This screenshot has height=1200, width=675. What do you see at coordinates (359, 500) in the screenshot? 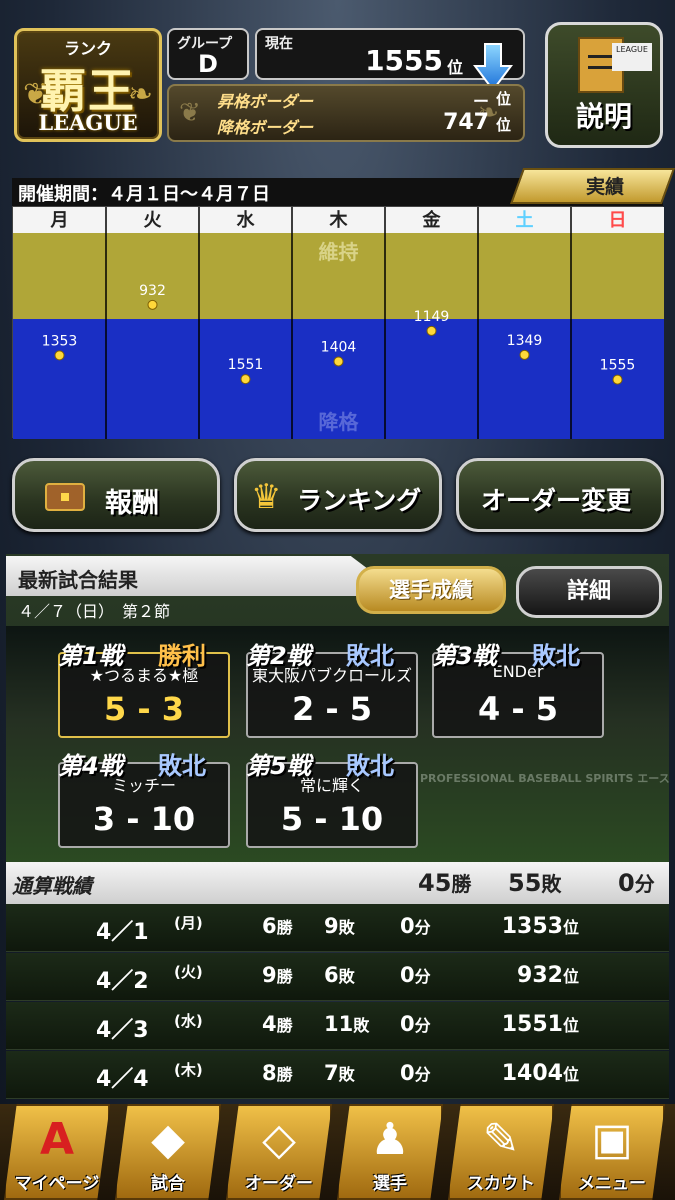
I see `ranking-label: ランキング` at bounding box center [359, 500].